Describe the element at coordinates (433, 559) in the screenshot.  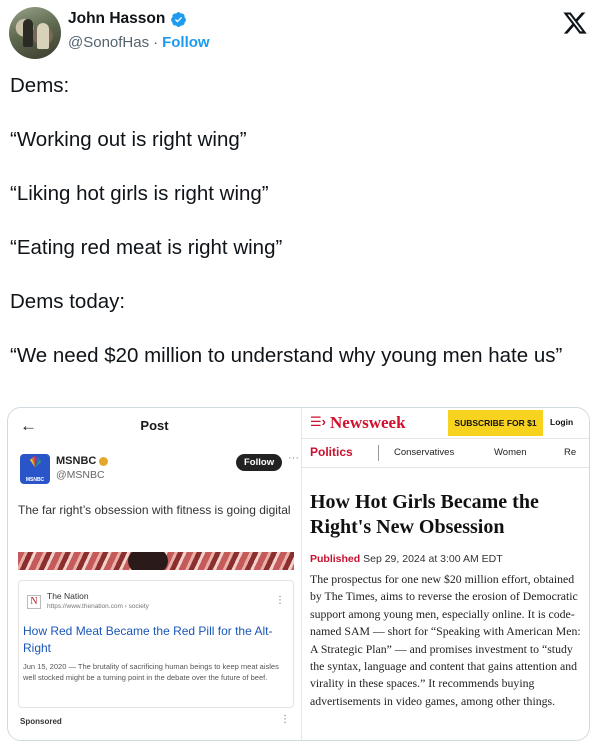
I see `published-date: Sep 29, 2024 at 3:00 AM EDT` at that location.